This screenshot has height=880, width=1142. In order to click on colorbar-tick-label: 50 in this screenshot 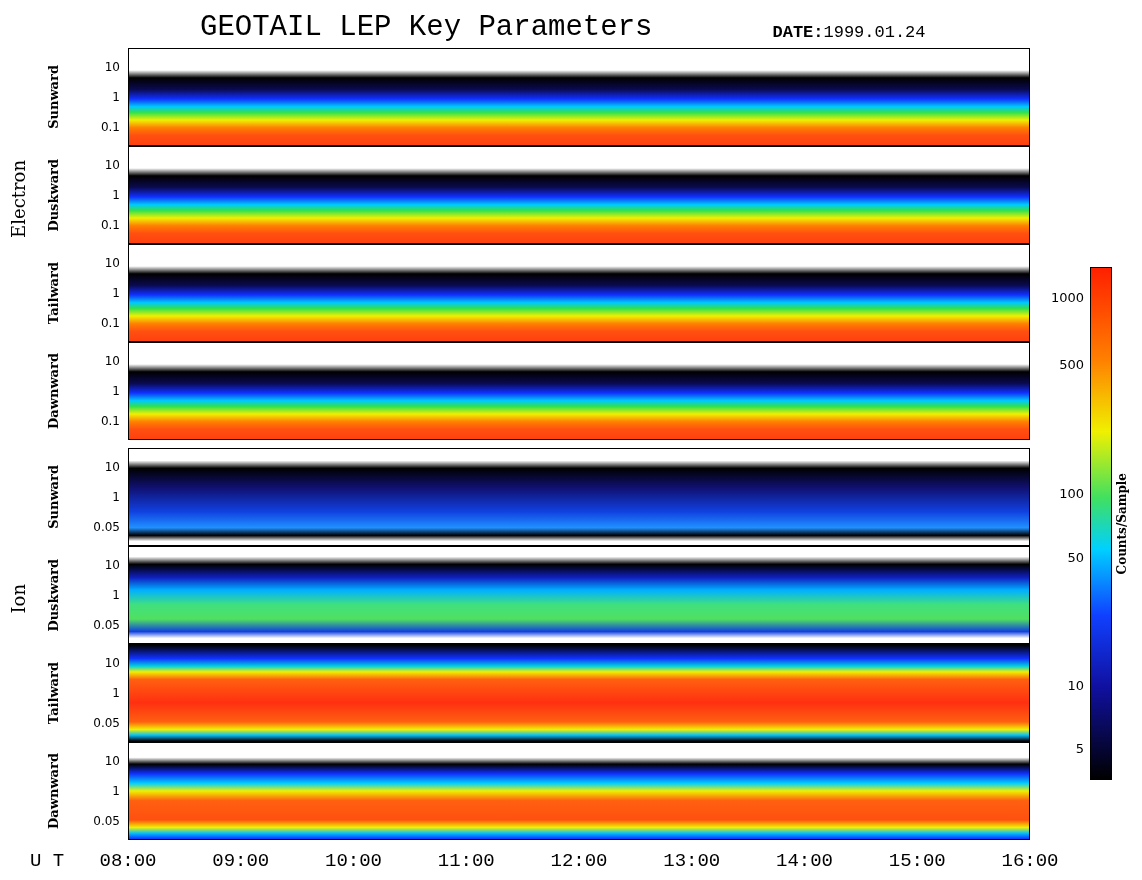, I will do `click(1075, 558)`.